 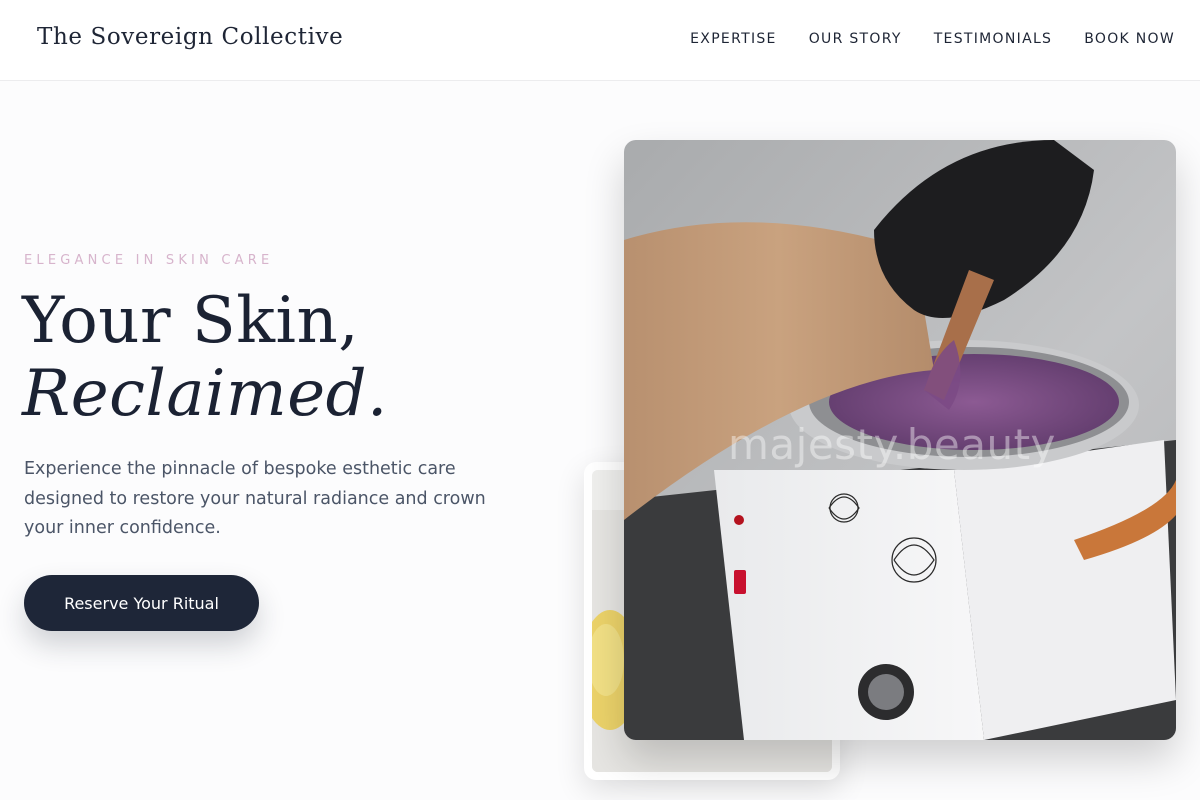 I want to click on brand-logo: The Sovereign Collective, so click(x=190, y=37).